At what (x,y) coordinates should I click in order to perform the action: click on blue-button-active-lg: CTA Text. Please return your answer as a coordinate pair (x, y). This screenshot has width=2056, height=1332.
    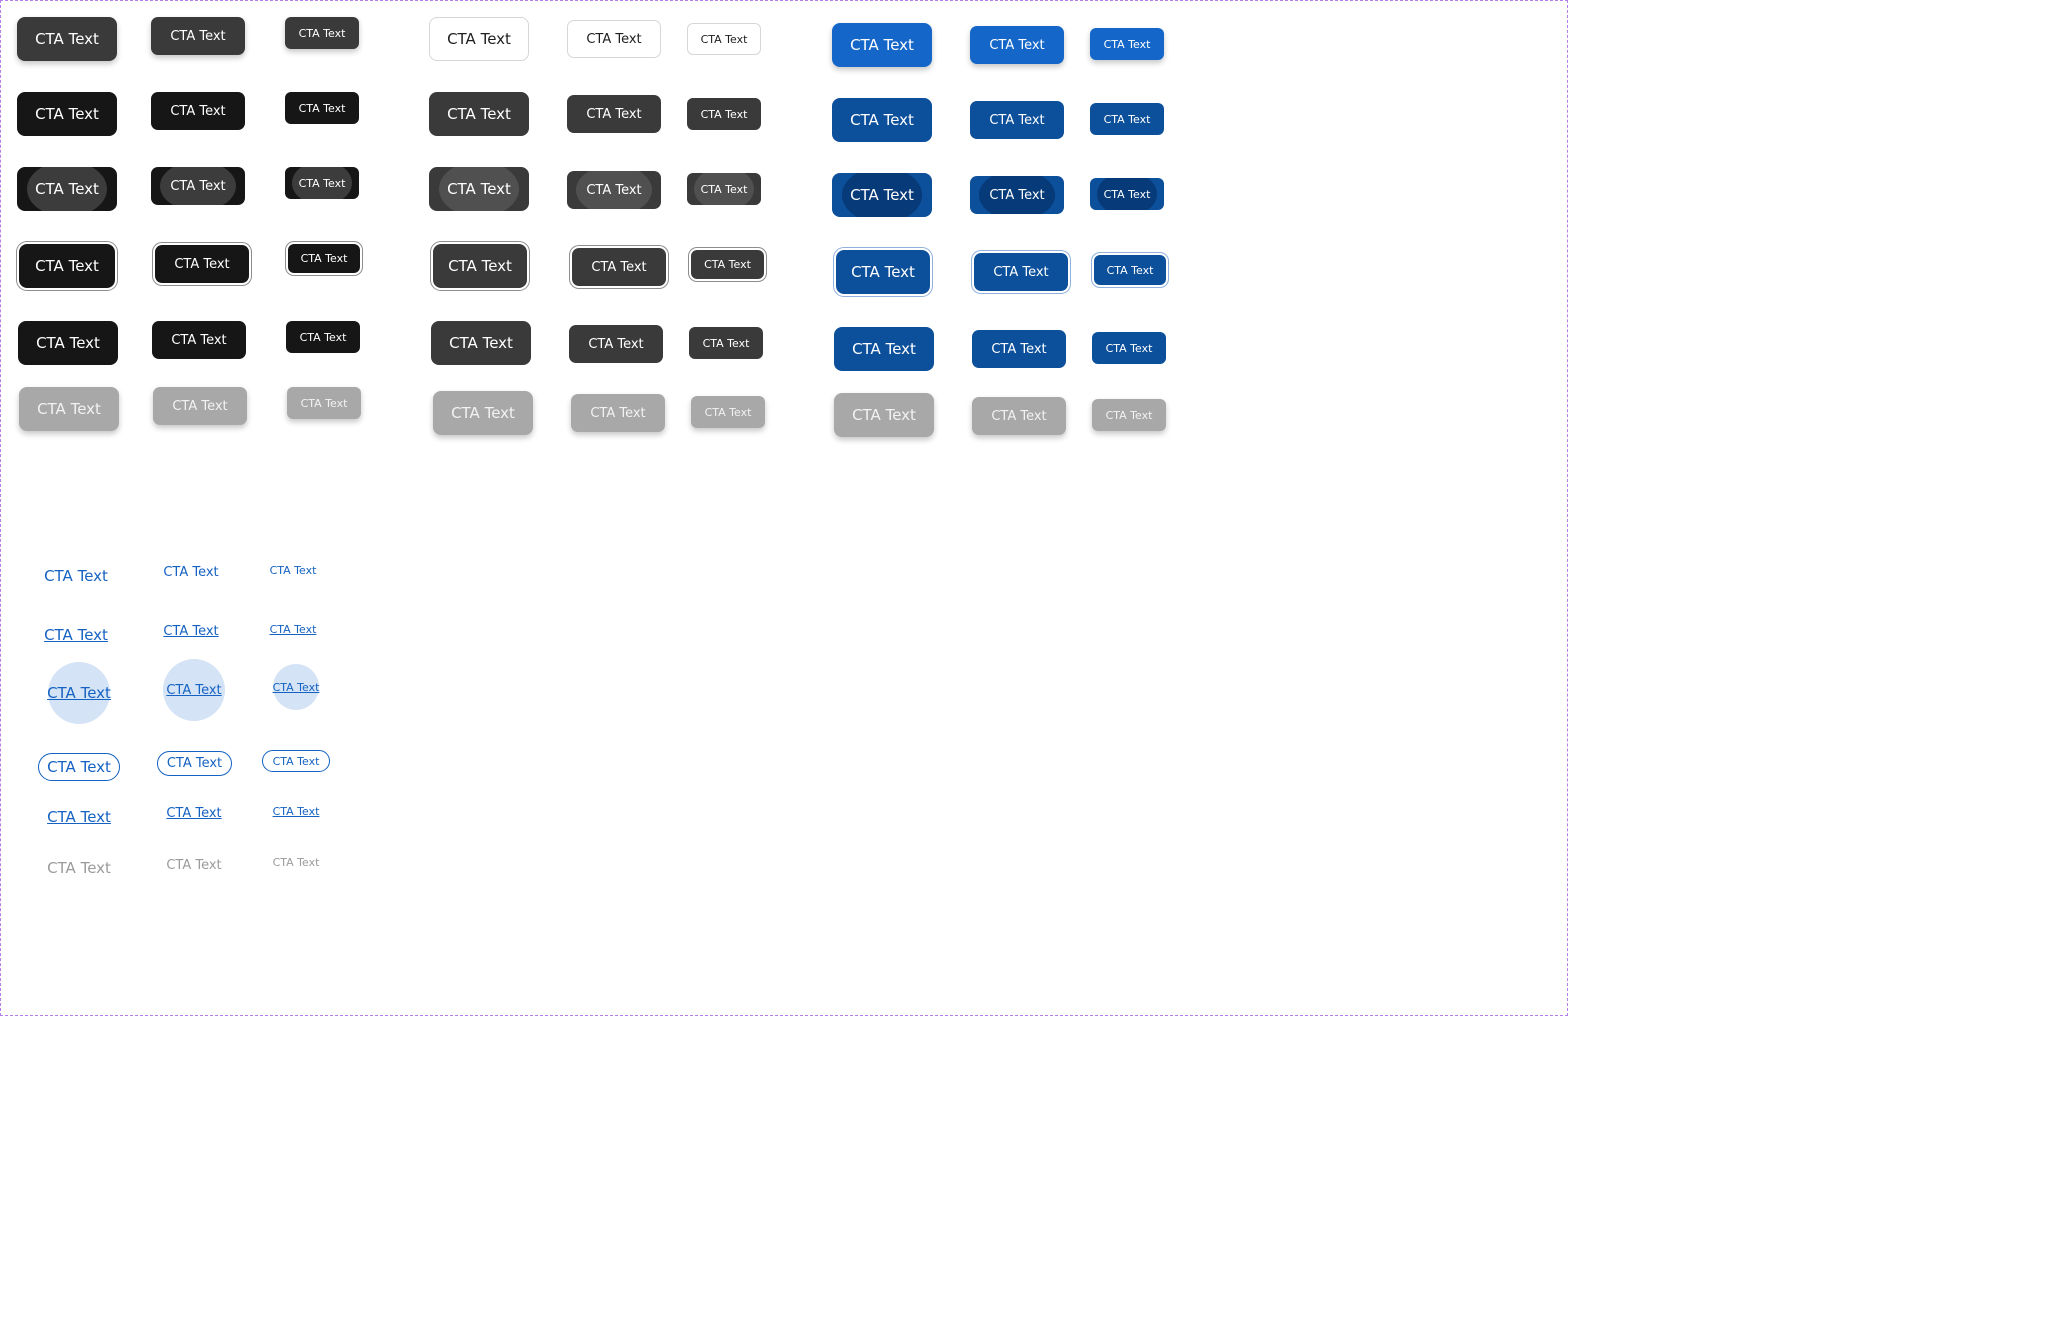
    Looking at the image, I should click on (884, 349).